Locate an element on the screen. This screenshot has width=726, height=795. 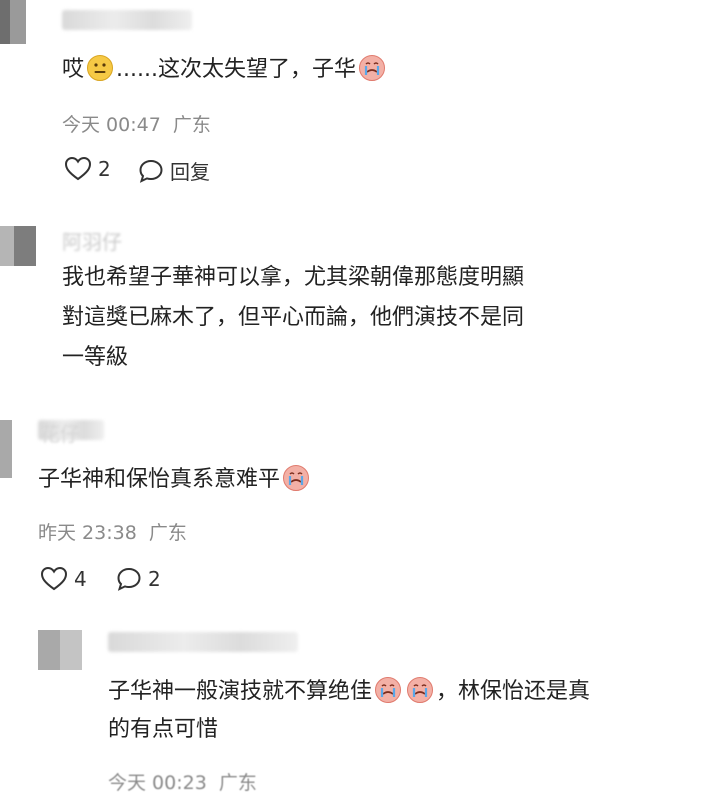
comment-text-part: 子华神一般演技就不算绝佳 is located at coordinates (240, 691).